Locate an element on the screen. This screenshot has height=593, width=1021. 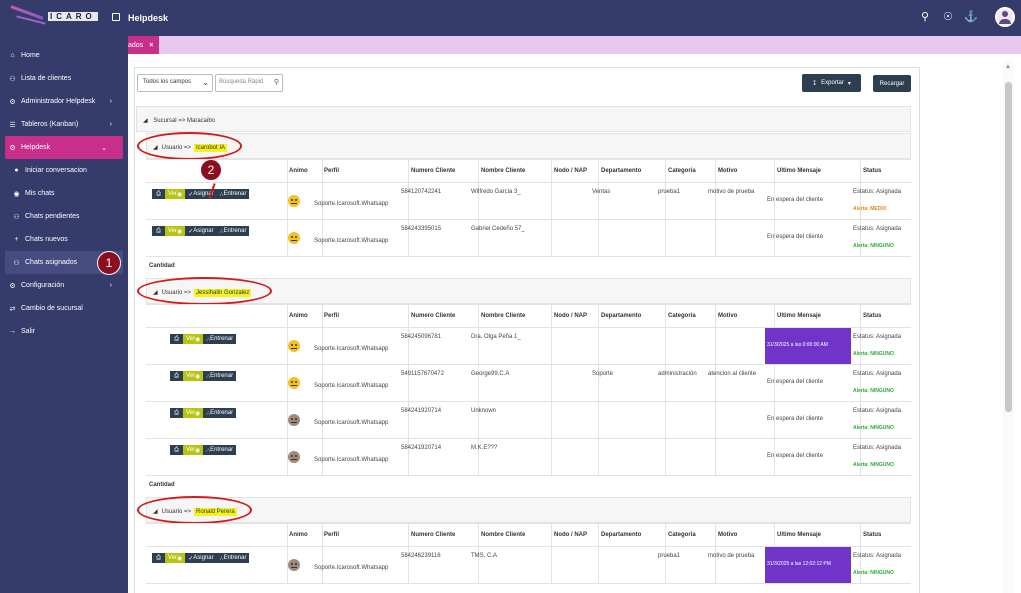
avatar is located at coordinates (1005, 17).